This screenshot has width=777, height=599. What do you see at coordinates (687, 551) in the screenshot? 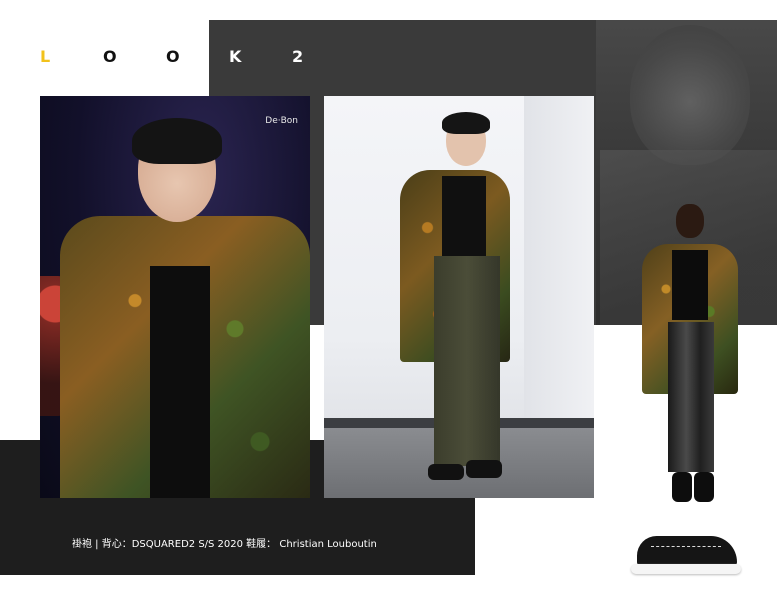
I see `sneaker-upper` at bounding box center [687, 551].